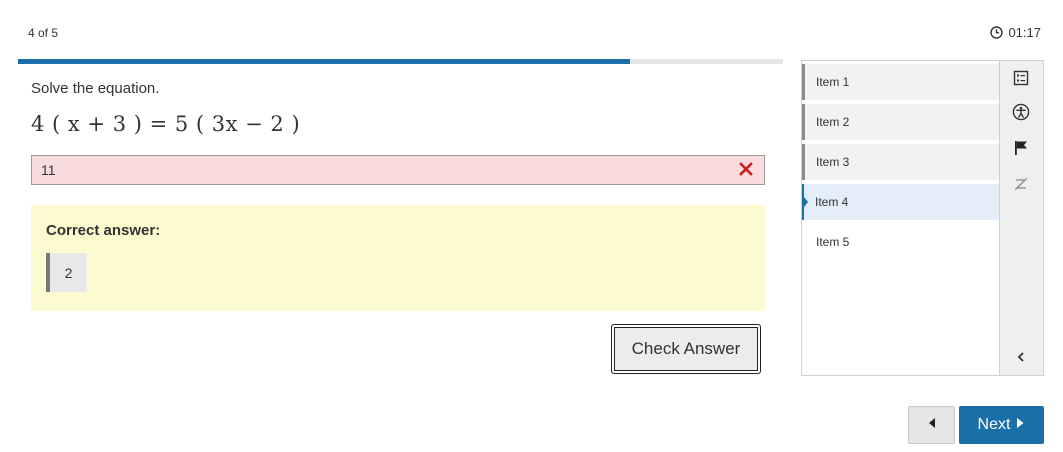  Describe the element at coordinates (1021, 148) in the screenshot. I see `flag-icon` at that location.